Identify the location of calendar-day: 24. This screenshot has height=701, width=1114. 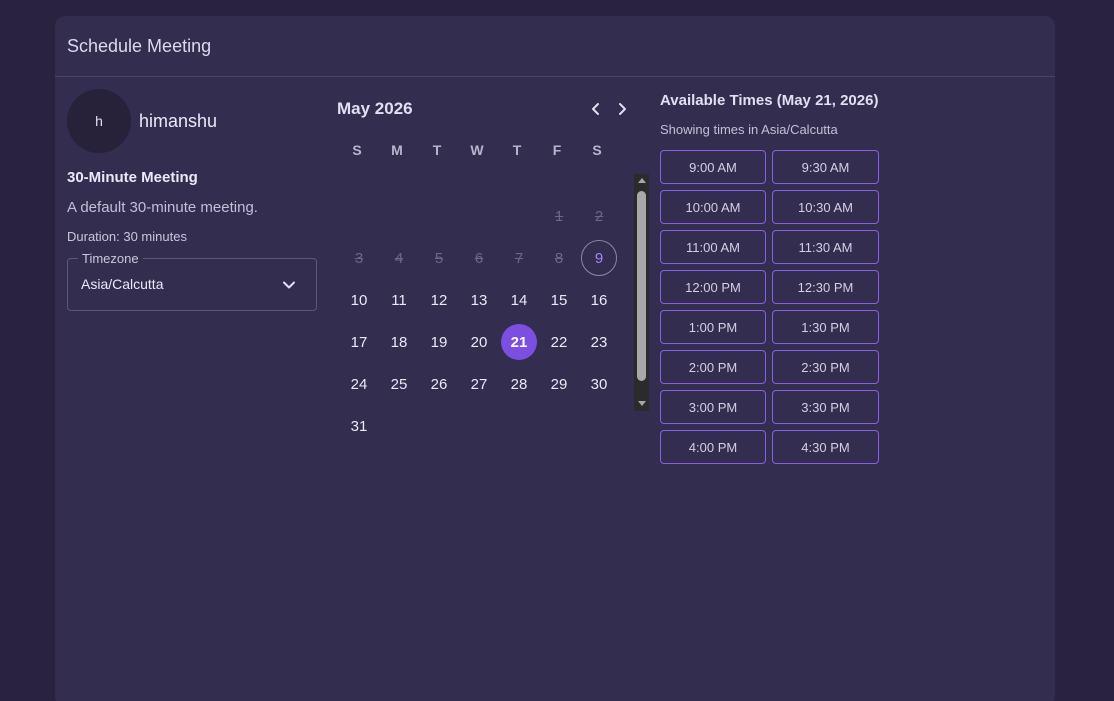
(359, 384).